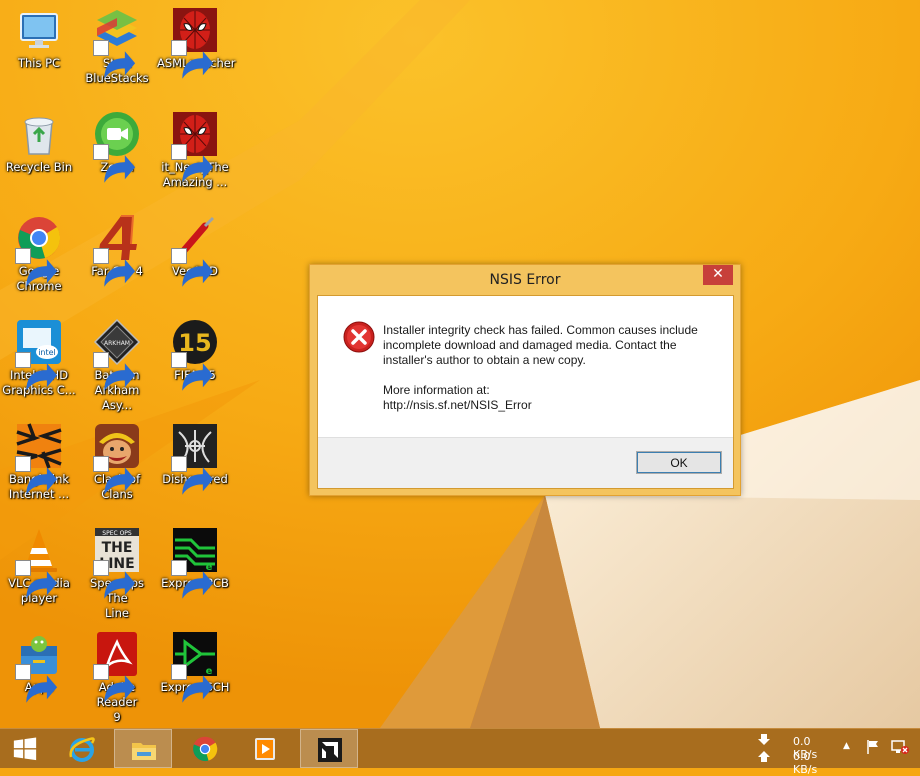 The image size is (920, 776). I want to click on desktop-icon-spec-ops: SPEC OPS THE LINE Spec Ops The Line, so click(117, 570).